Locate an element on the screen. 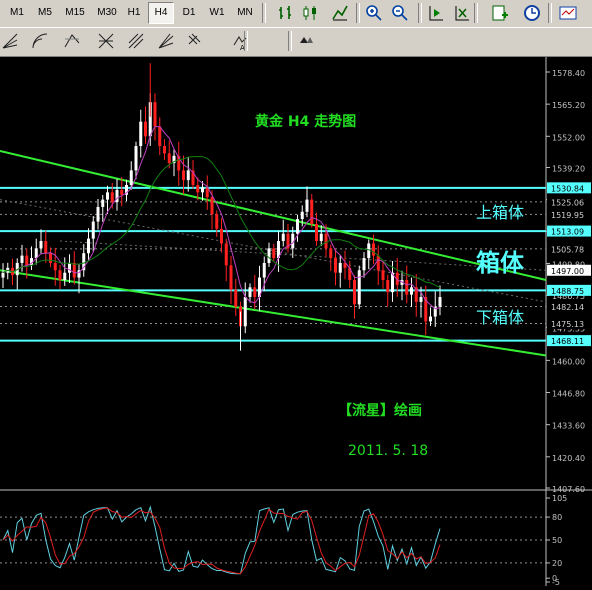  price-label: 1513.09 is located at coordinates (569, 231).